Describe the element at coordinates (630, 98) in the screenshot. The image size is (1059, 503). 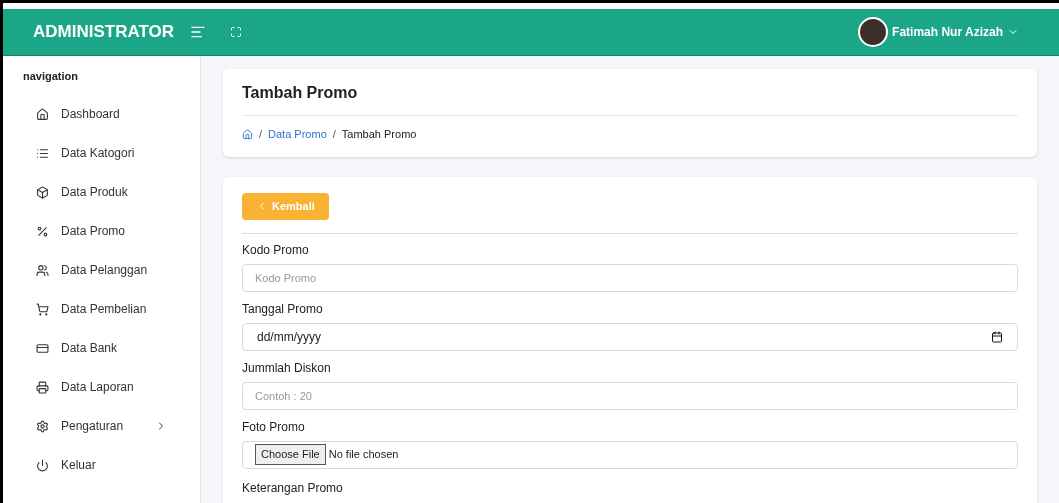
I see `page-title: Tambah Promo` at that location.